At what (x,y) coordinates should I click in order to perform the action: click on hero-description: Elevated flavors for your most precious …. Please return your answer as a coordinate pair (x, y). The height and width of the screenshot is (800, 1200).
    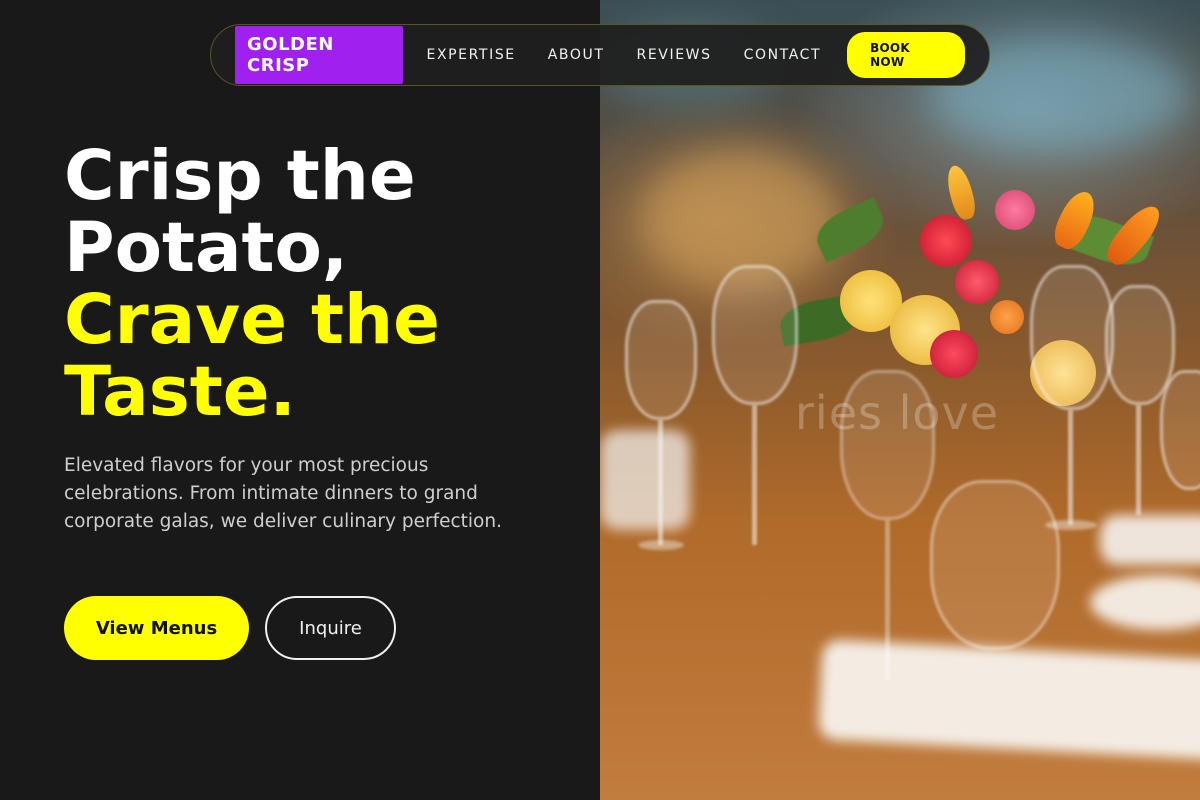
    Looking at the image, I should click on (283, 493).